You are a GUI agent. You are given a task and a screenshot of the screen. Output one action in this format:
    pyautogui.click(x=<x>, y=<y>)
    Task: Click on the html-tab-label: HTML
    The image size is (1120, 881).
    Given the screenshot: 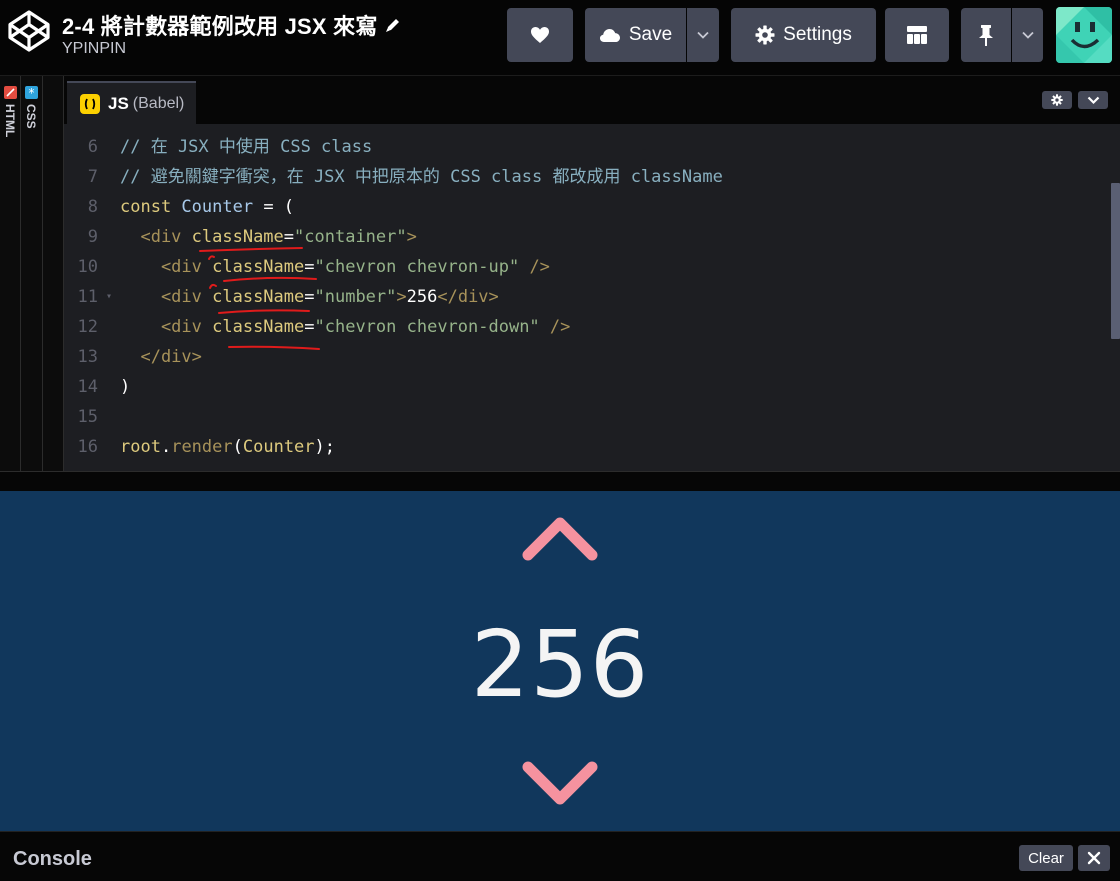 What is the action you would take?
    pyautogui.click(x=10, y=121)
    